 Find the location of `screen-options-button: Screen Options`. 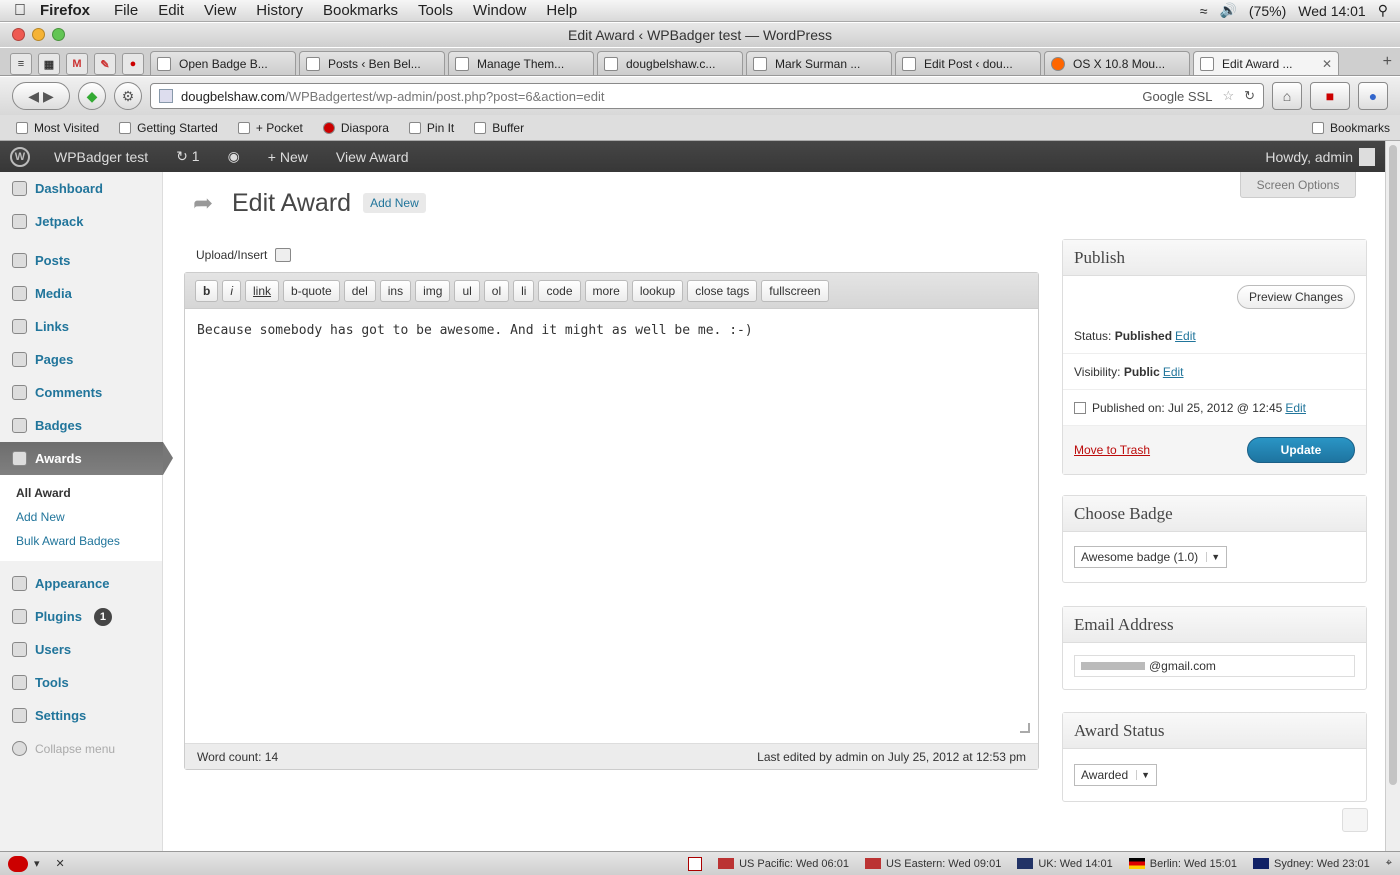

screen-options-button: Screen Options is located at coordinates (1298, 185).